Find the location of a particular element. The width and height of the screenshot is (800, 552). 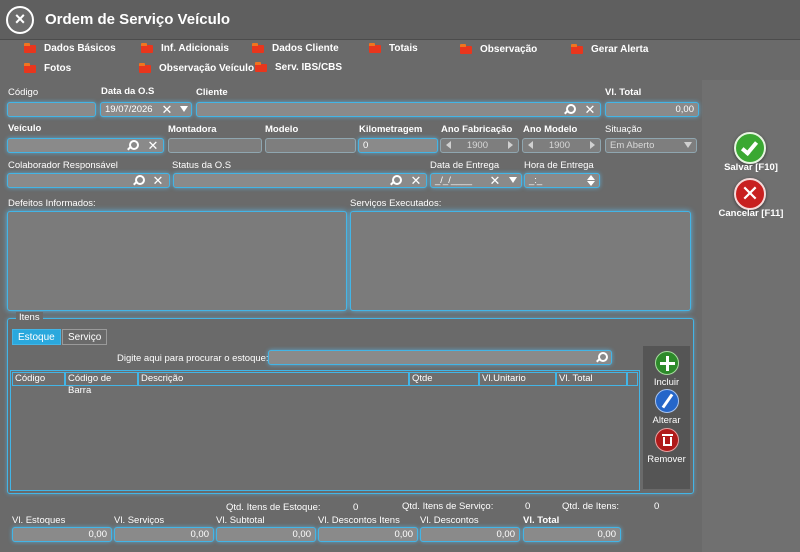

tab-observacao: Observação is located at coordinates (498, 49).